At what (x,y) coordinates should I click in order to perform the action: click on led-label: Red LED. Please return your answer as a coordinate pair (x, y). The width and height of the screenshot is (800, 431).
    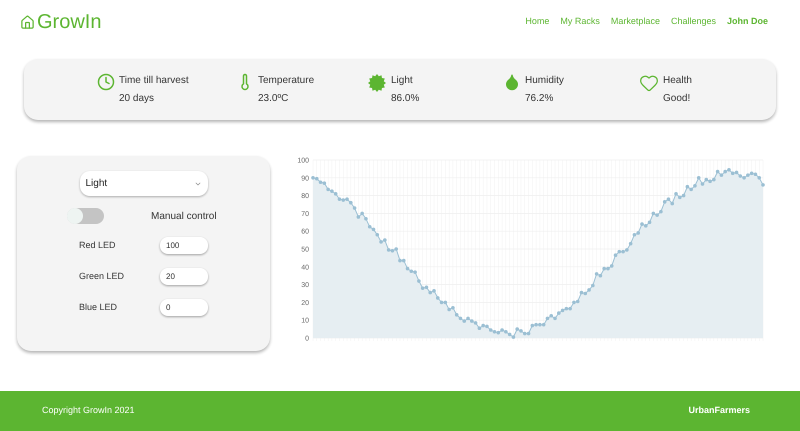
    Looking at the image, I should click on (98, 245).